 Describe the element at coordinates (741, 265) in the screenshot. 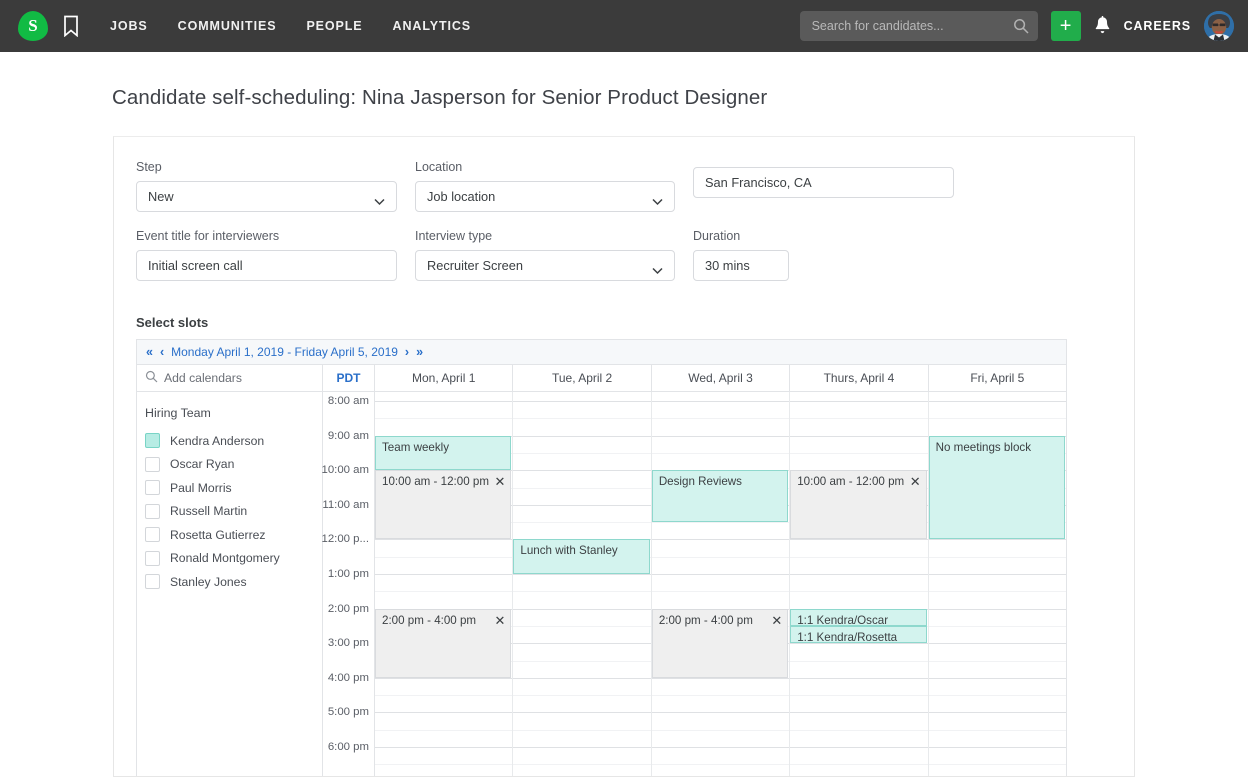

I see `duration-input: 30 mins` at that location.